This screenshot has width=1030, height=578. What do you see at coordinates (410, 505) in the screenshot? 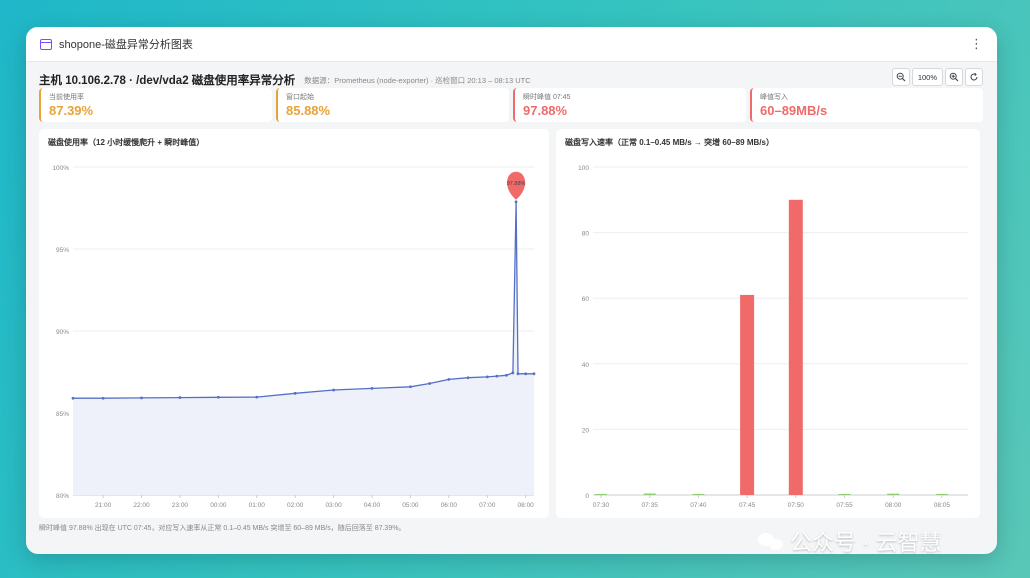
I see `x-tick-label: 05:00` at bounding box center [410, 505].